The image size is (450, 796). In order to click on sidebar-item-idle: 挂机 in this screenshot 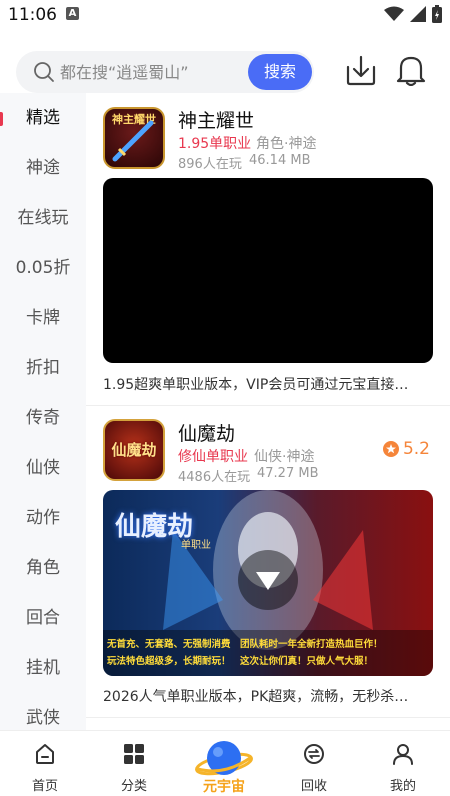, I will do `click(43, 668)`.